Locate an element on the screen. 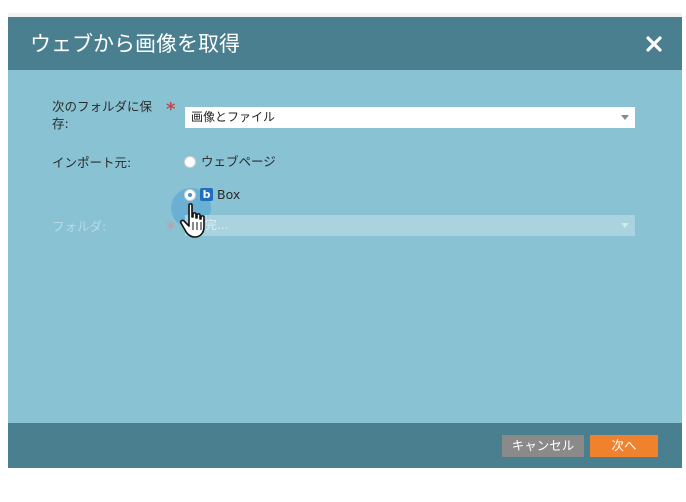 The height and width of the screenshot is (502, 686). save-to-folder-value: 画像とファイル is located at coordinates (233, 117).